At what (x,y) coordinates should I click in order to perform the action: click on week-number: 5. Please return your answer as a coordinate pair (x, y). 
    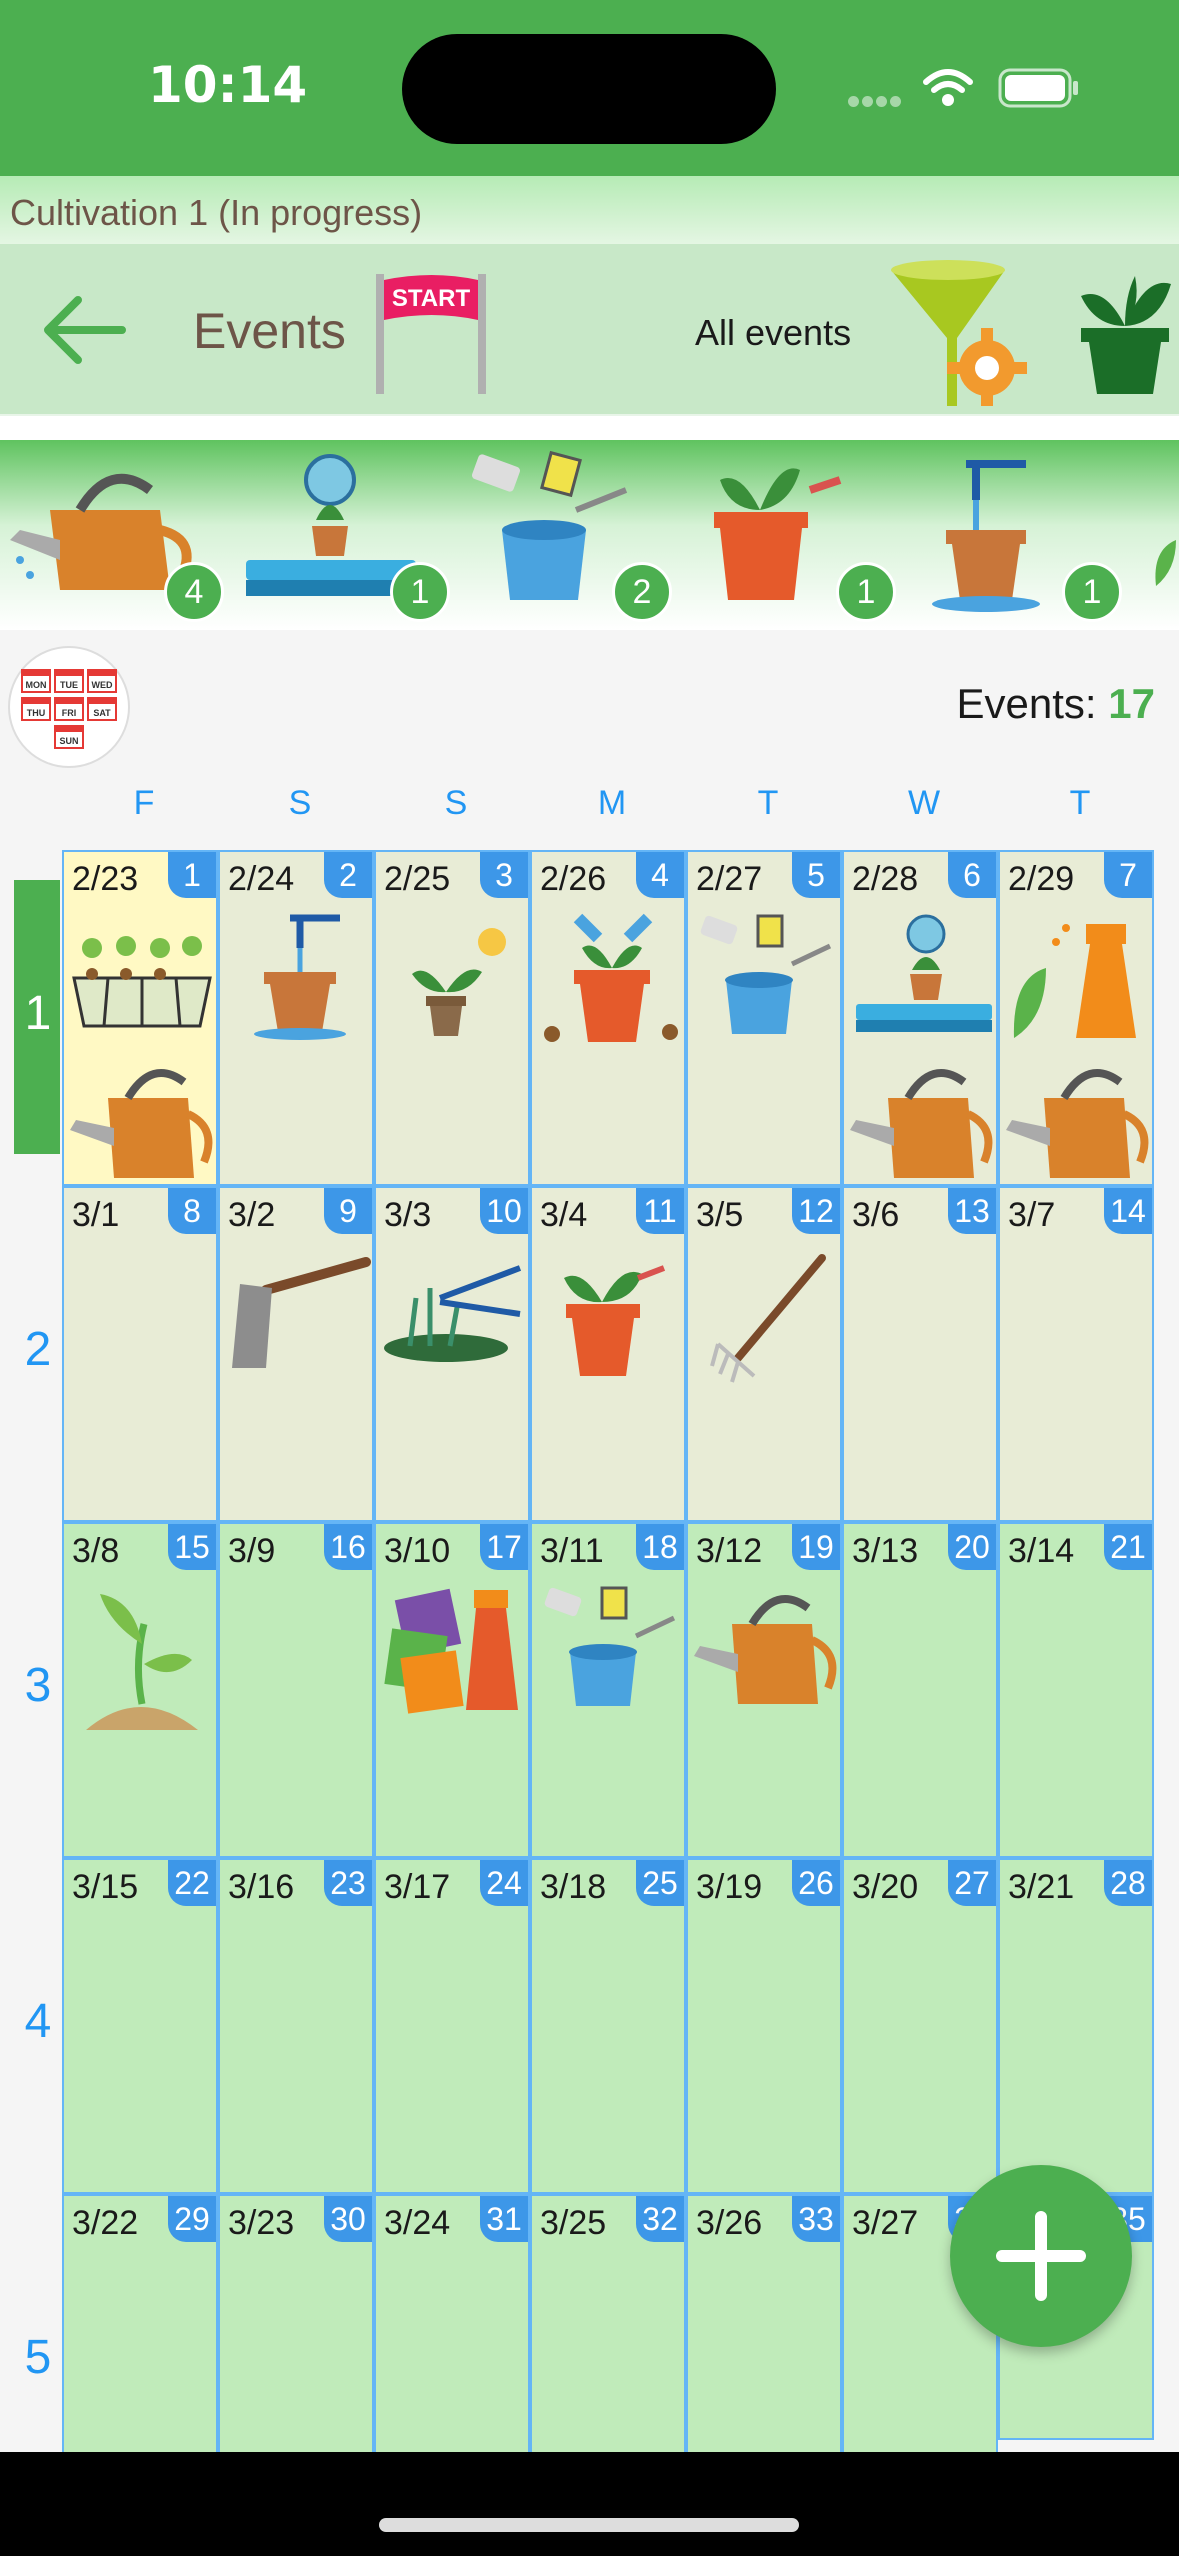
    Looking at the image, I should click on (38, 2357).